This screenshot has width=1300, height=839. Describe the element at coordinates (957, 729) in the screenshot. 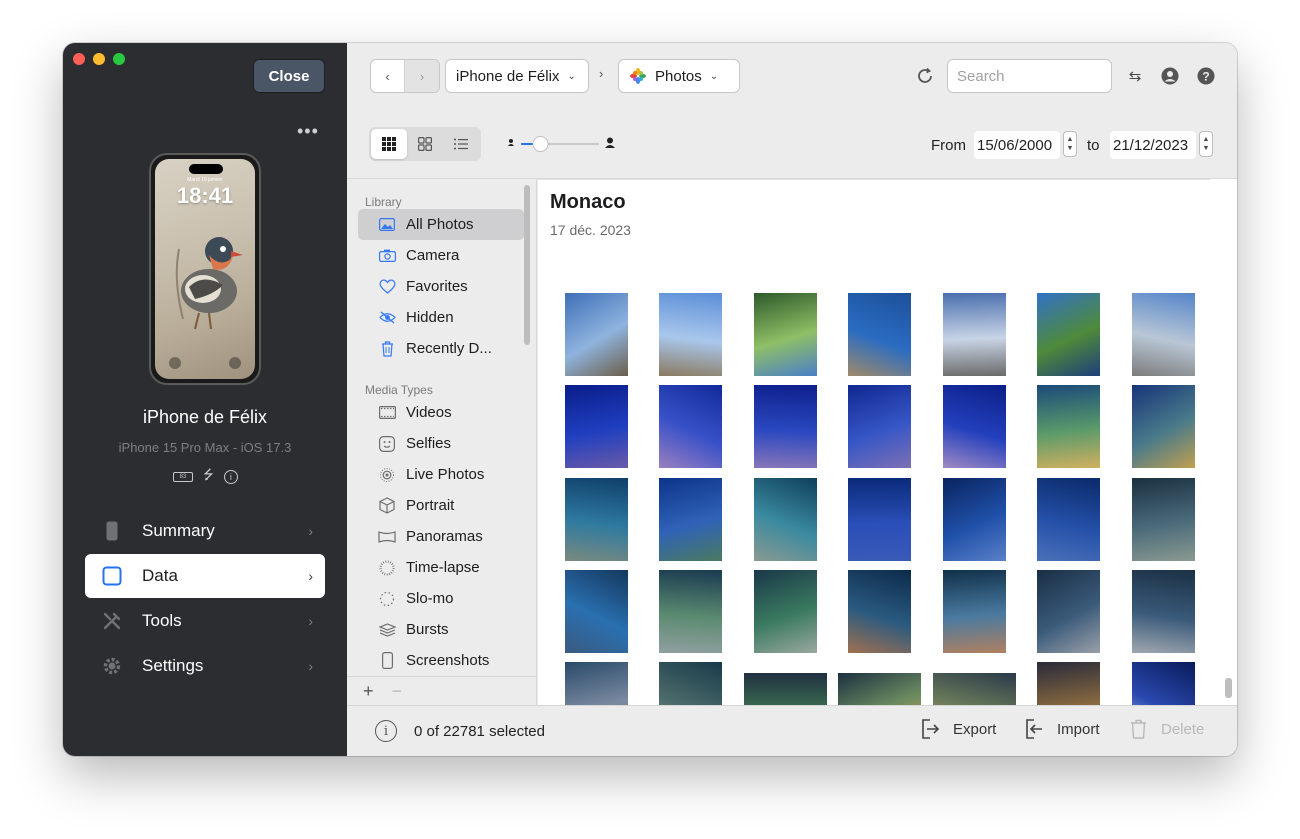

I see `export-button: Export` at that location.